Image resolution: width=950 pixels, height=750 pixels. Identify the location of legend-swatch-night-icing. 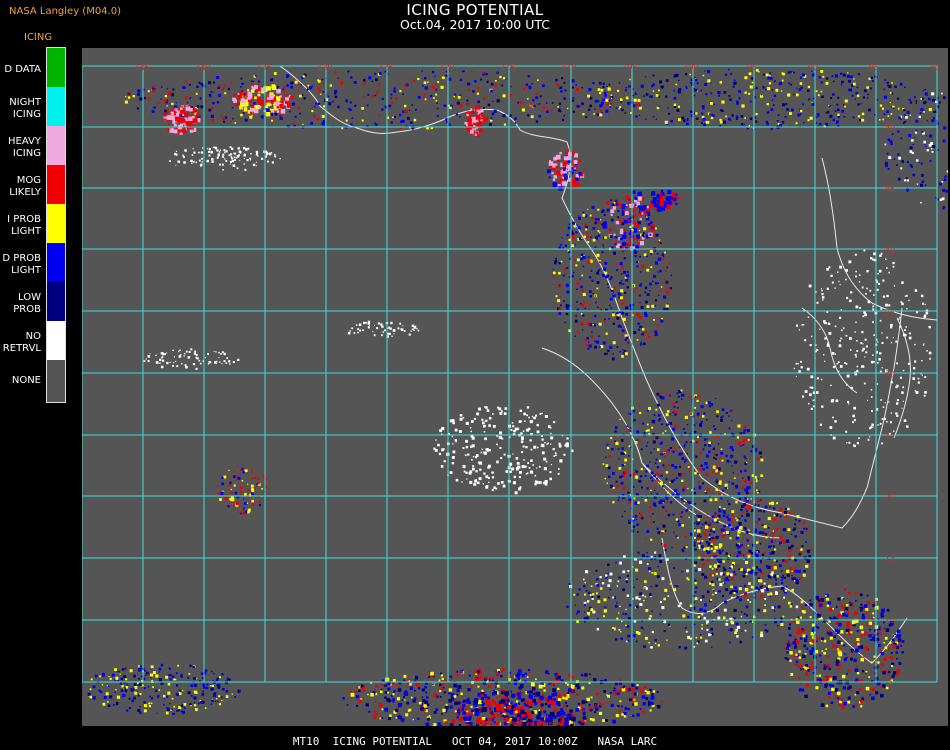
(56, 106).